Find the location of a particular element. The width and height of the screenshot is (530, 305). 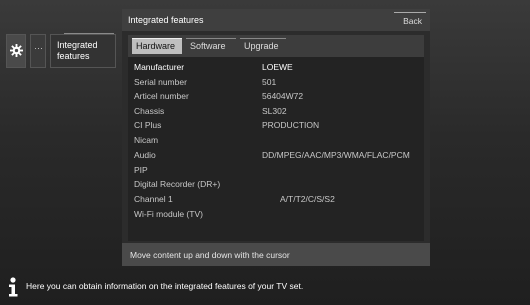

info-key: PIP is located at coordinates (141, 169).